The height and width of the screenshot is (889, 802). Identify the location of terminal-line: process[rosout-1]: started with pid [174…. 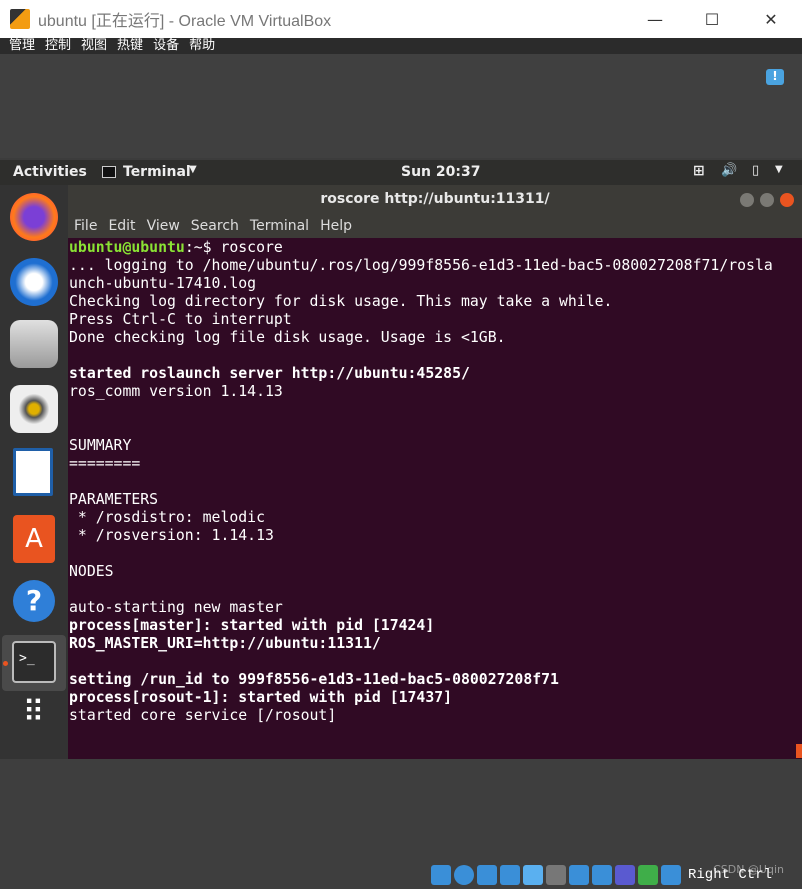
(261, 697).